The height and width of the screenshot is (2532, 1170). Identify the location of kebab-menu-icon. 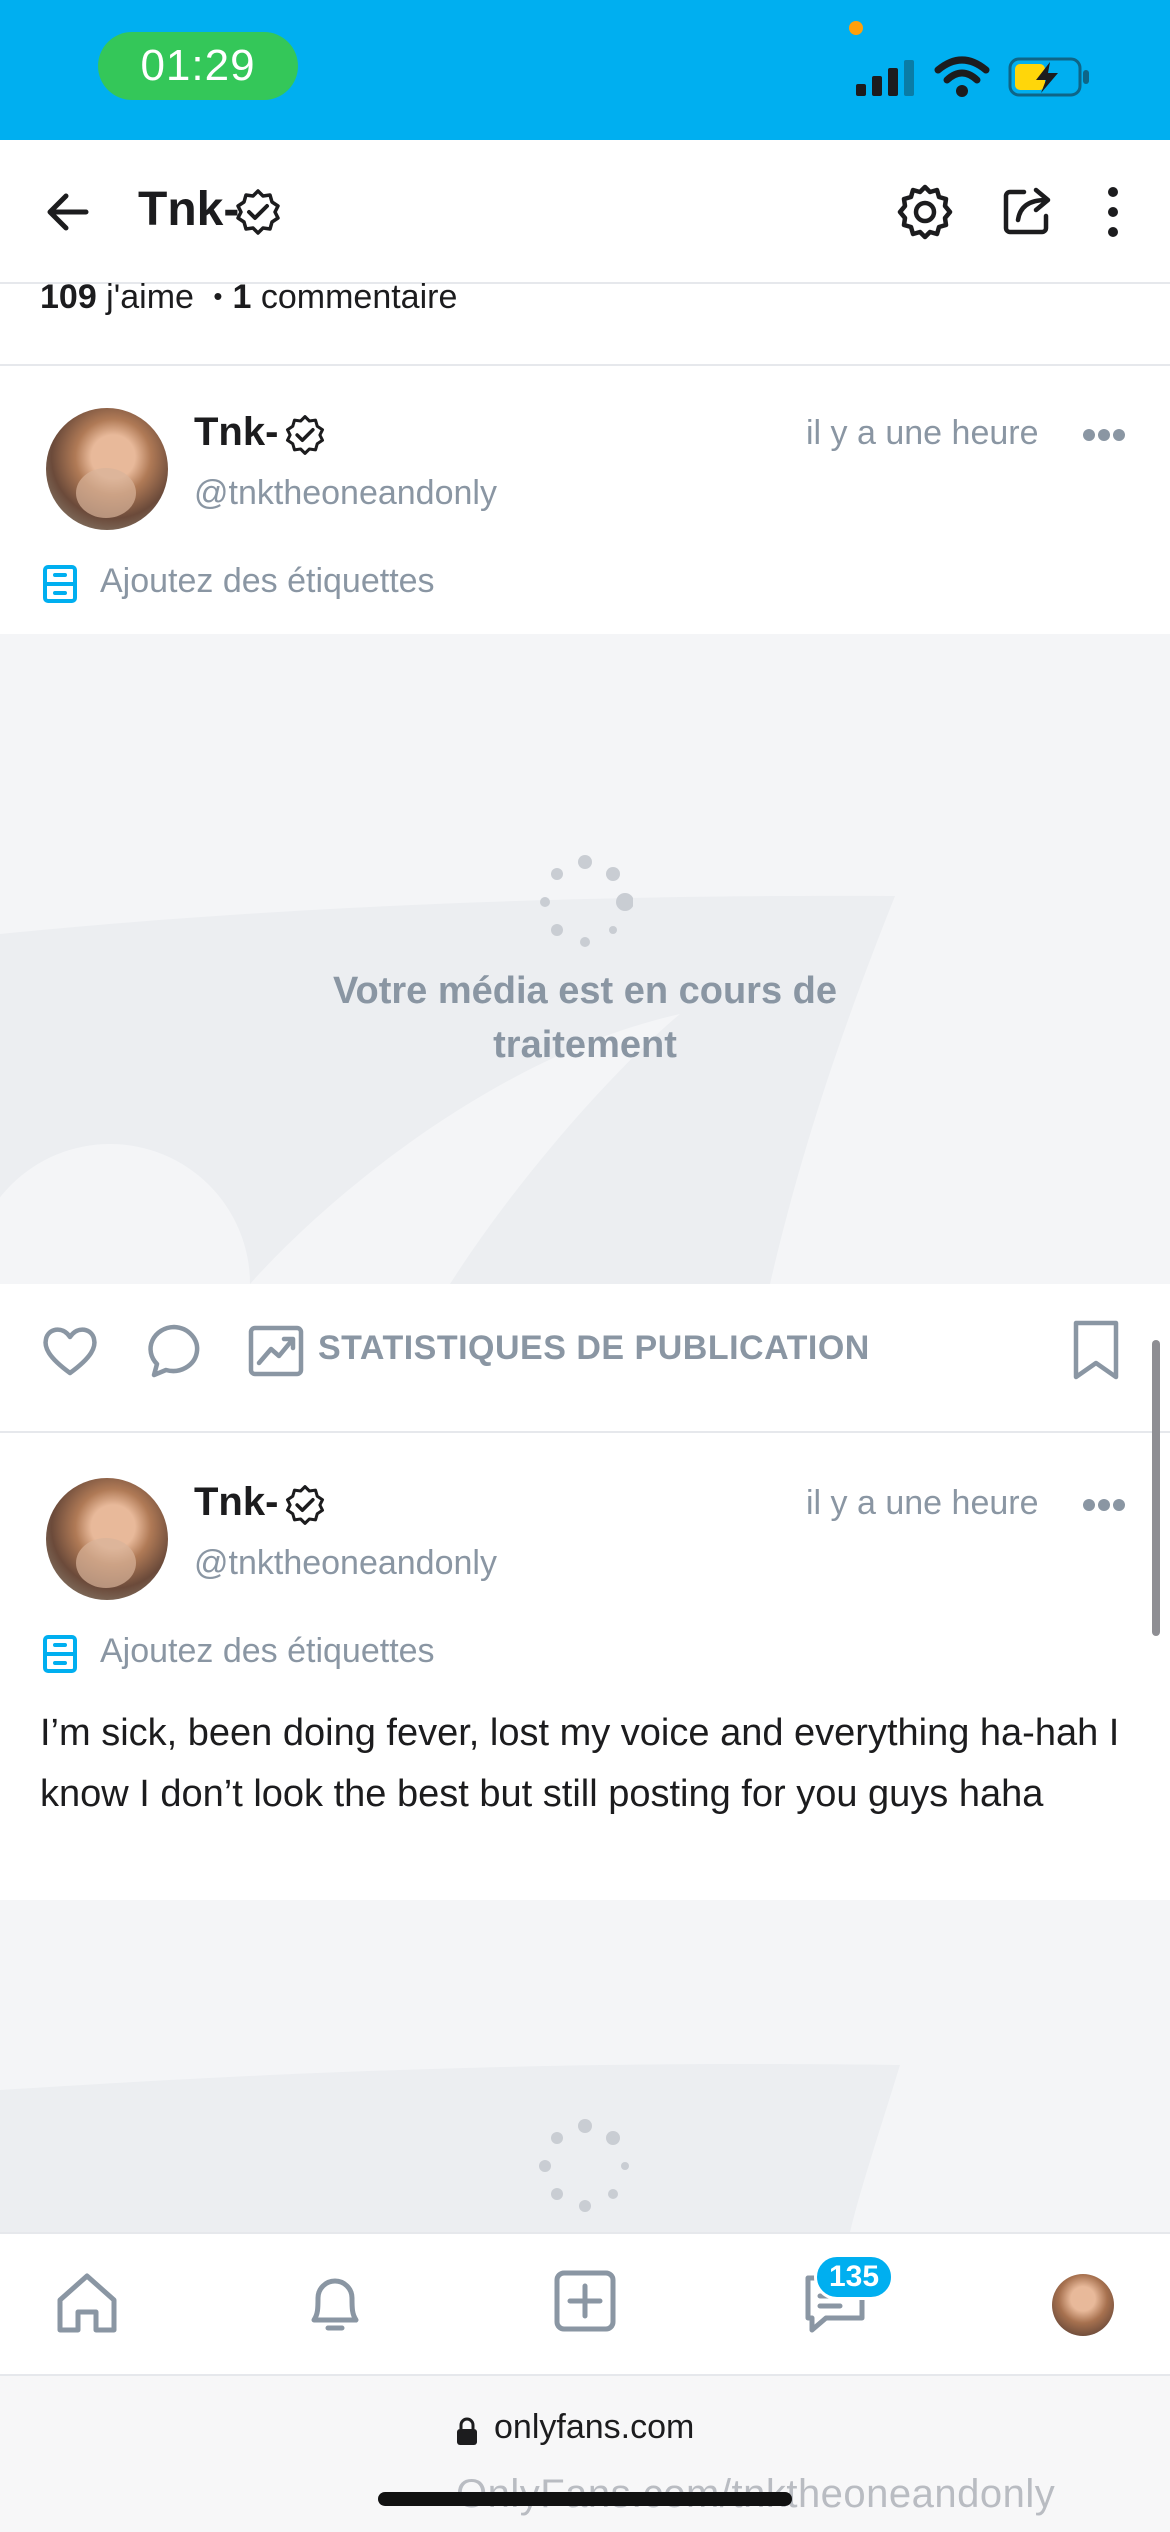
(1113, 212).